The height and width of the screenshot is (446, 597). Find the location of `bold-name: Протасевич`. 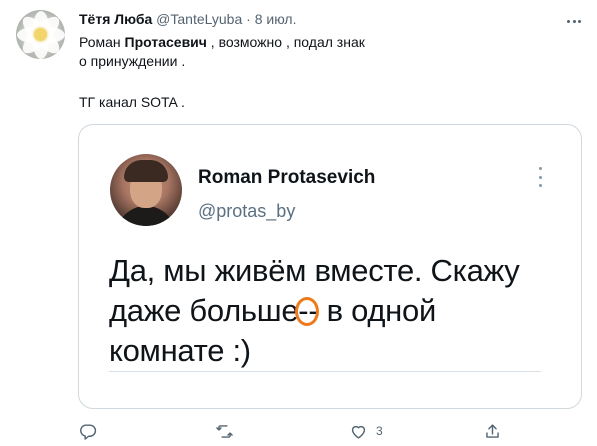

bold-name: Протасевич is located at coordinates (165, 42).